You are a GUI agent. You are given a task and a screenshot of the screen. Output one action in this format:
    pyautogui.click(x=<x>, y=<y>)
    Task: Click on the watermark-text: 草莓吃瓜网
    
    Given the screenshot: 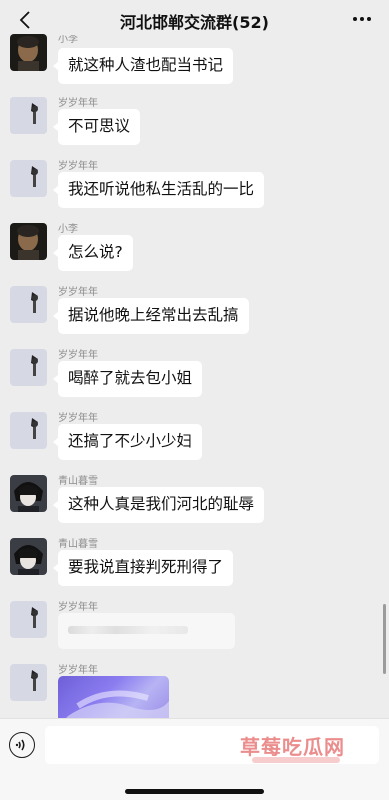 What is the action you would take?
    pyautogui.click(x=292, y=747)
    